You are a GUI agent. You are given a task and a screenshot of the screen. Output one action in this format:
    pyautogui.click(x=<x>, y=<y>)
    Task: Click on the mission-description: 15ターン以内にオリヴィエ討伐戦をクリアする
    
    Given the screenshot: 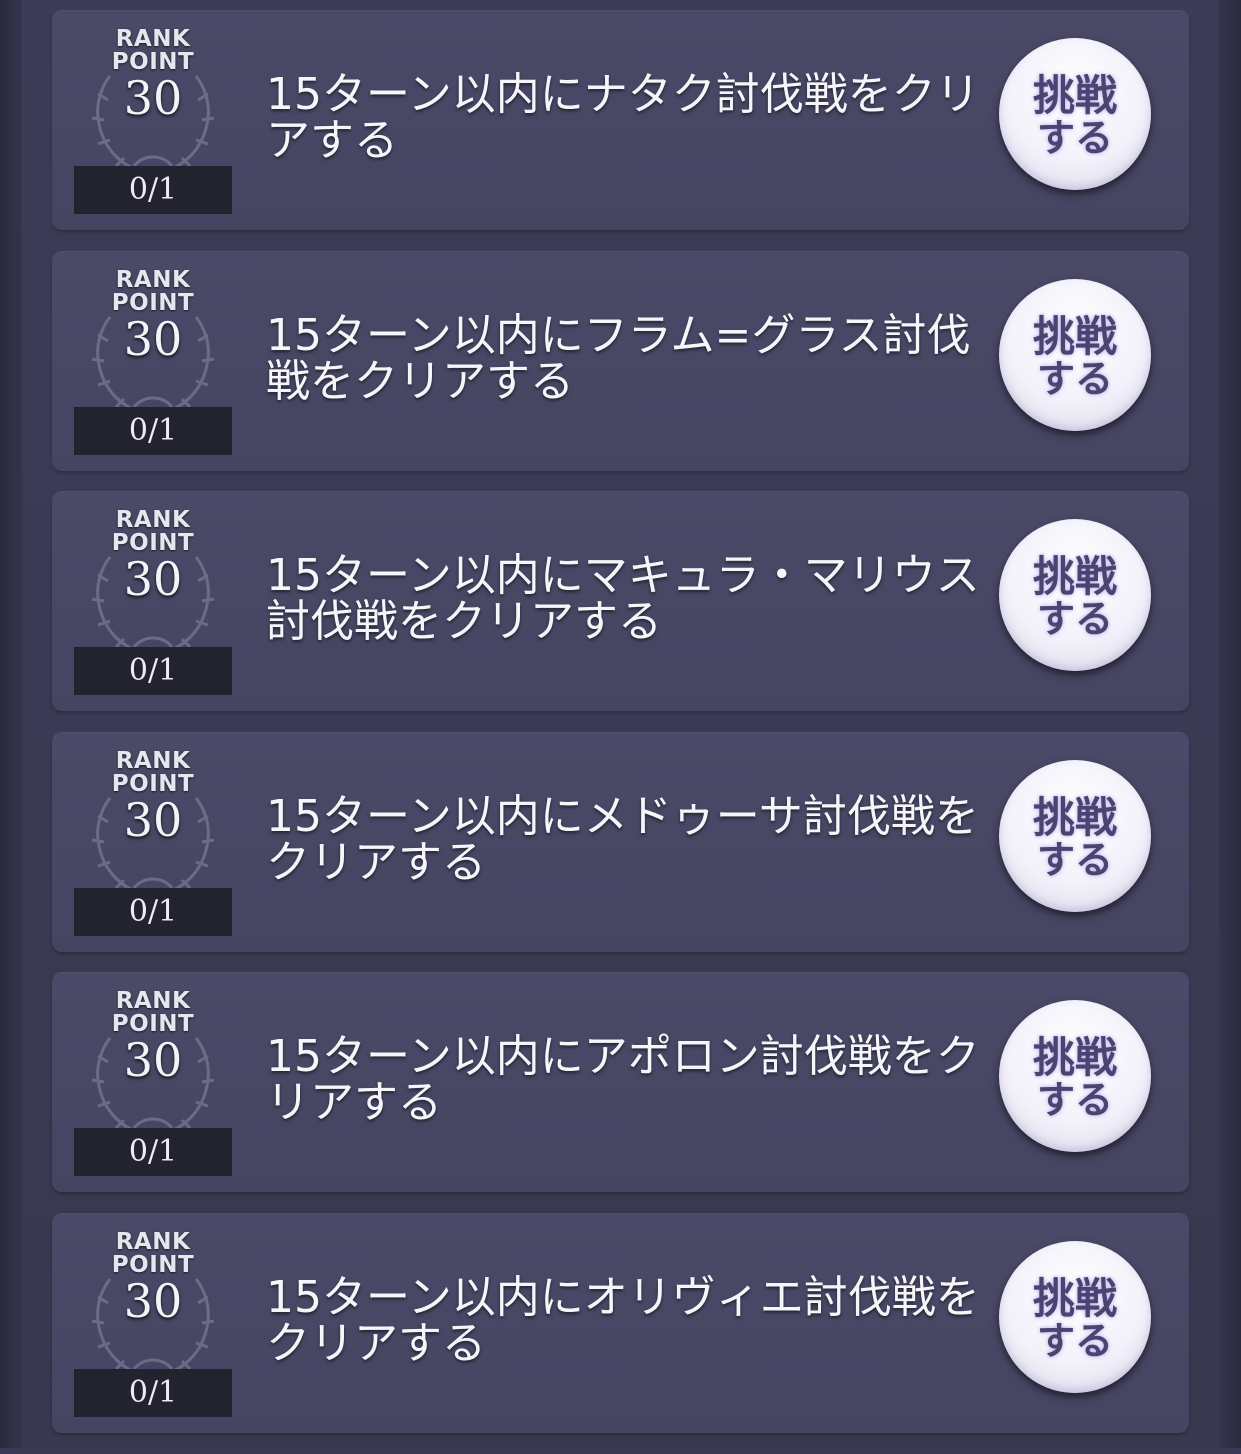 What is the action you would take?
    pyautogui.click(x=623, y=1320)
    